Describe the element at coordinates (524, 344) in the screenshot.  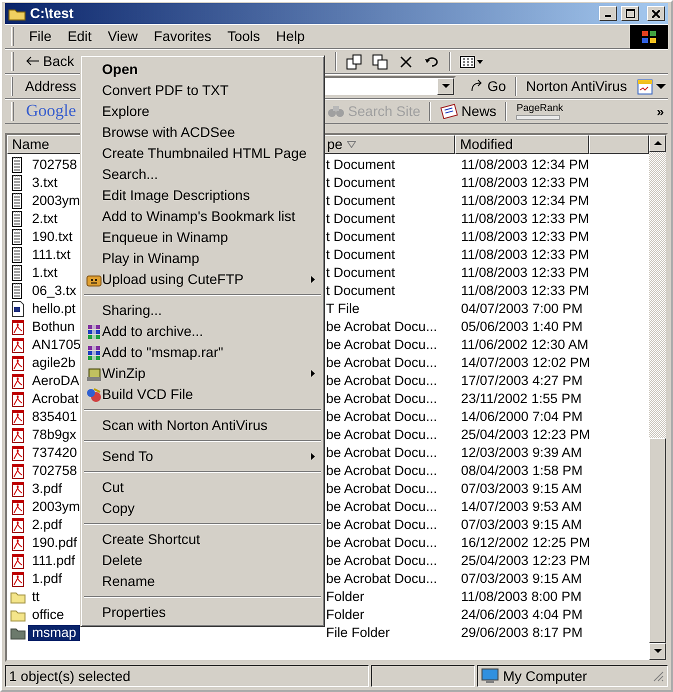
I see `file-date: 11/06/2002 12:30 AM` at that location.